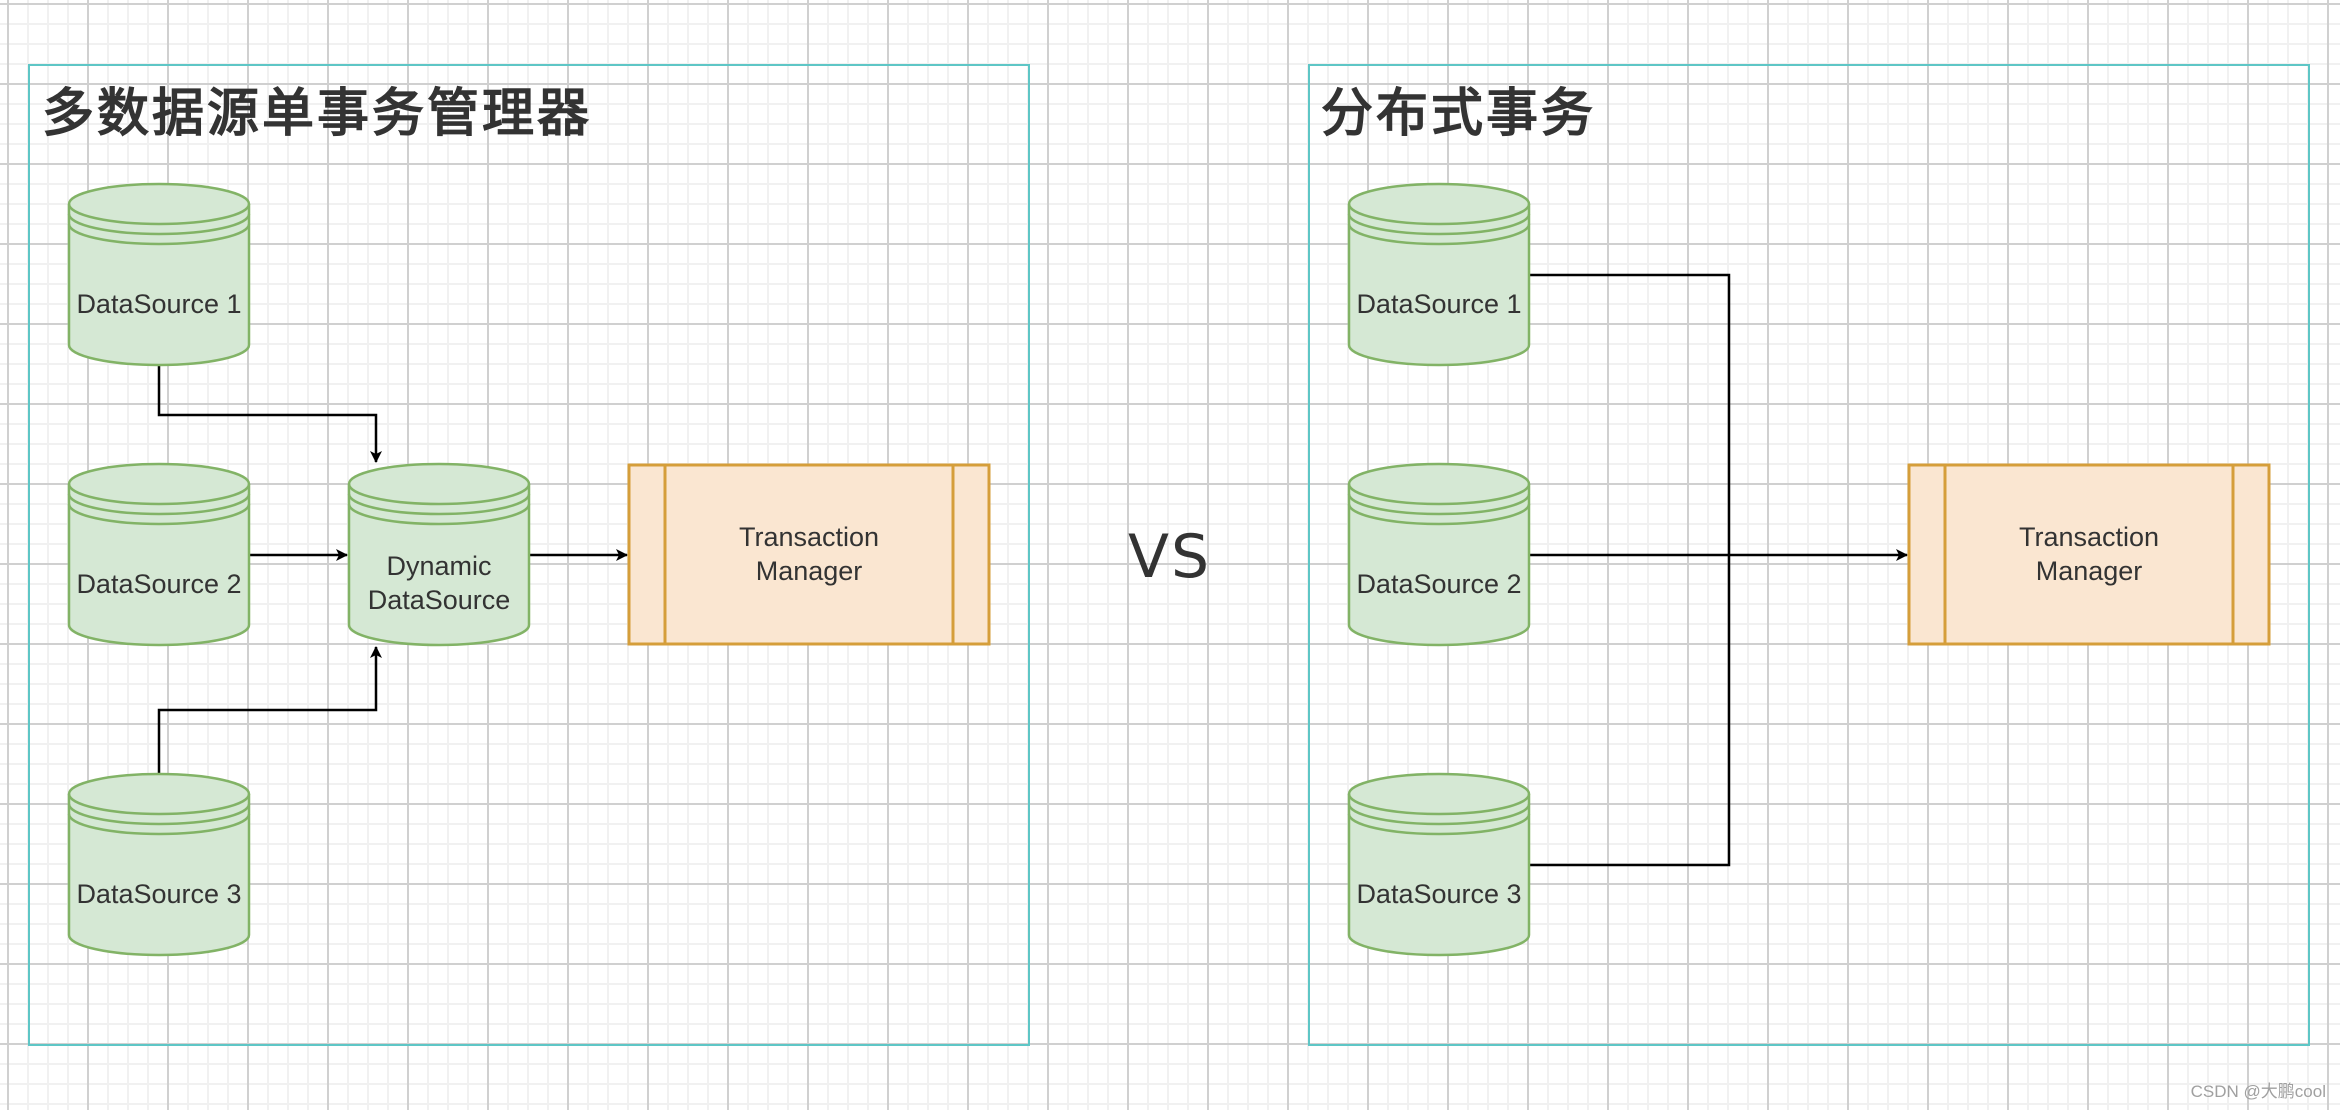 The width and height of the screenshot is (2340, 1110). I want to click on left-panel-title: 多数据源单事务管理器, so click(317, 114).